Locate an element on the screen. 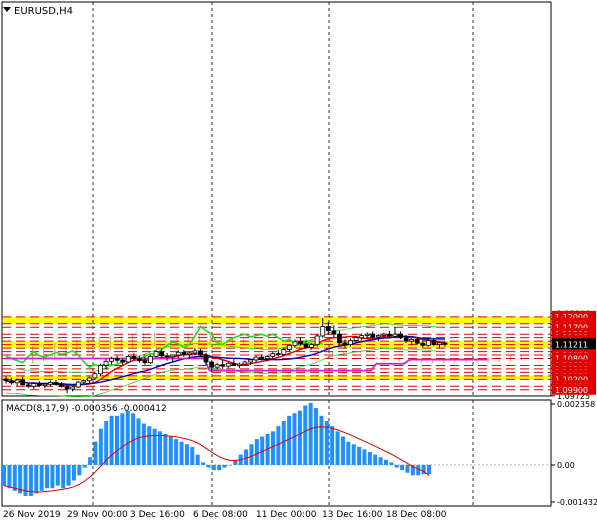  support-resistance-zone is located at coordinates (276, 320).